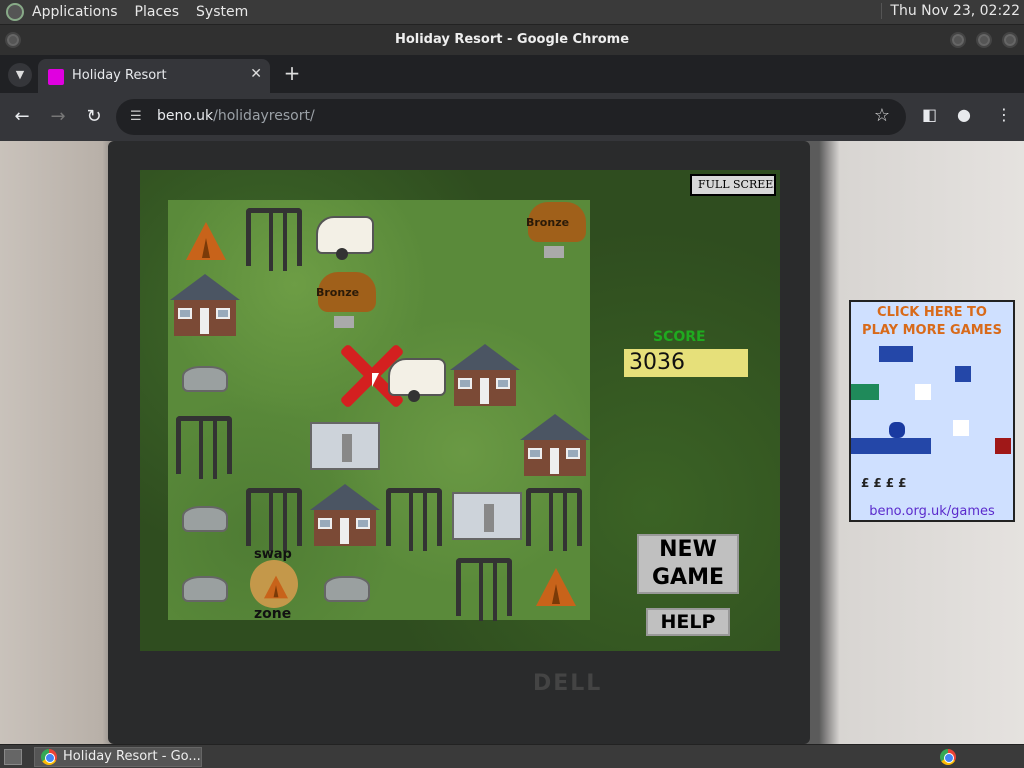 The height and width of the screenshot is (768, 1024). Describe the element at coordinates (950, 11) in the screenshot. I see `clock: Thu Nov 23, 02:22` at that location.